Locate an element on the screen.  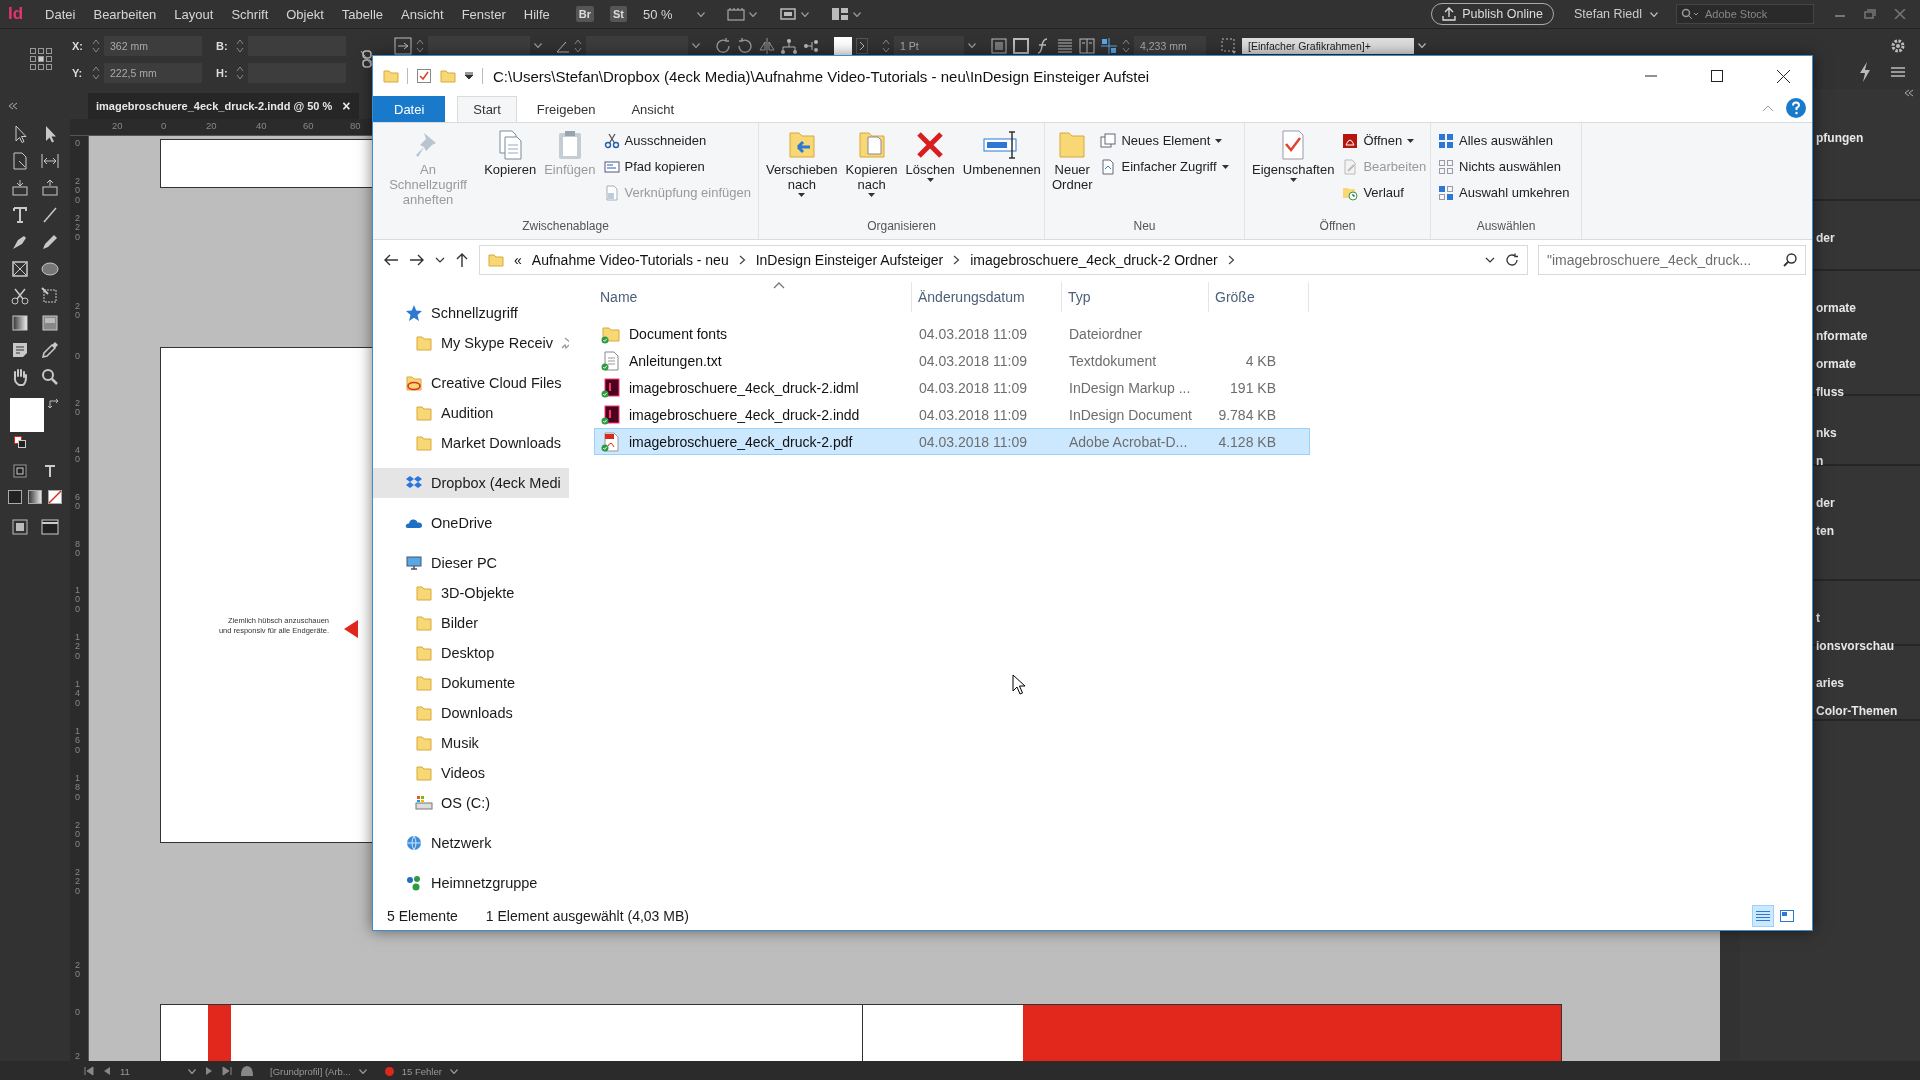
nav-item: Videos is located at coordinates (471, 773).